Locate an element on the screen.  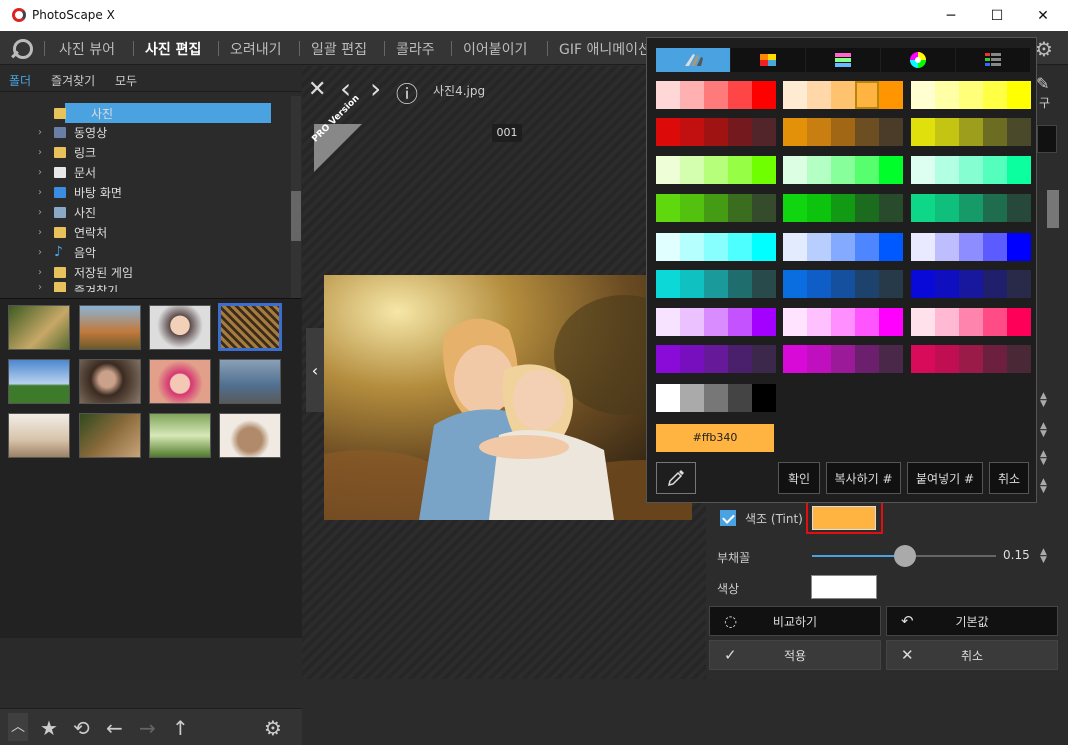
tree-item-pictures: › 사진 is located at coordinates (145, 212).